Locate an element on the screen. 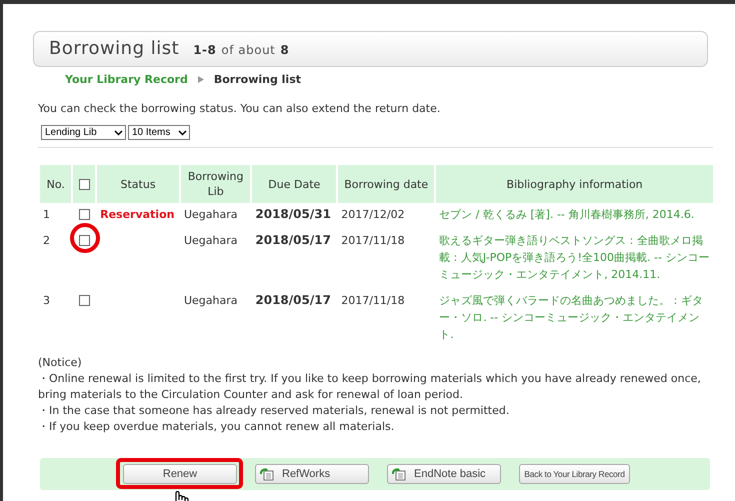  bibliography-link: ジャズ風で弾くバラードの名曲あつめました。 : ギター・ソロ. -- シンコーミュージック・エンタテイメント. is located at coordinates (574, 317).